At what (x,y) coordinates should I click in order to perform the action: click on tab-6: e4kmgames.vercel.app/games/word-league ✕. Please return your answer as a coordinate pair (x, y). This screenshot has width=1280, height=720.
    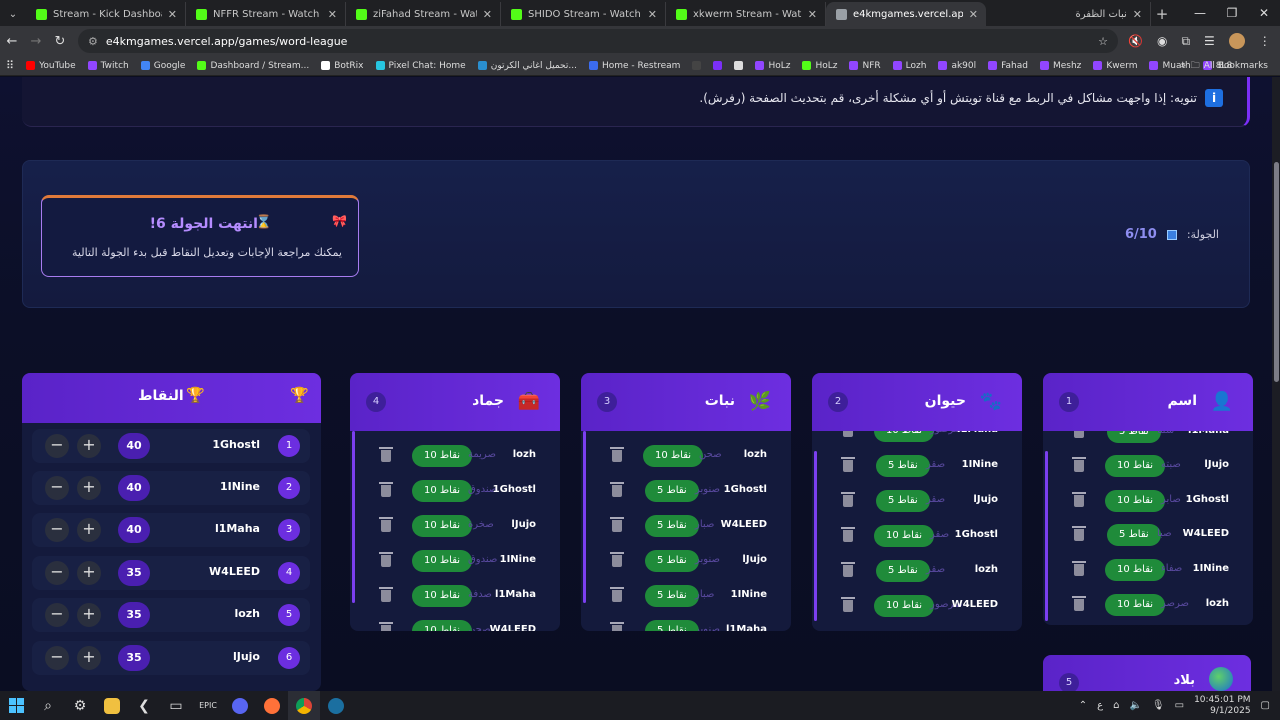
    Looking at the image, I should click on (906, 14).